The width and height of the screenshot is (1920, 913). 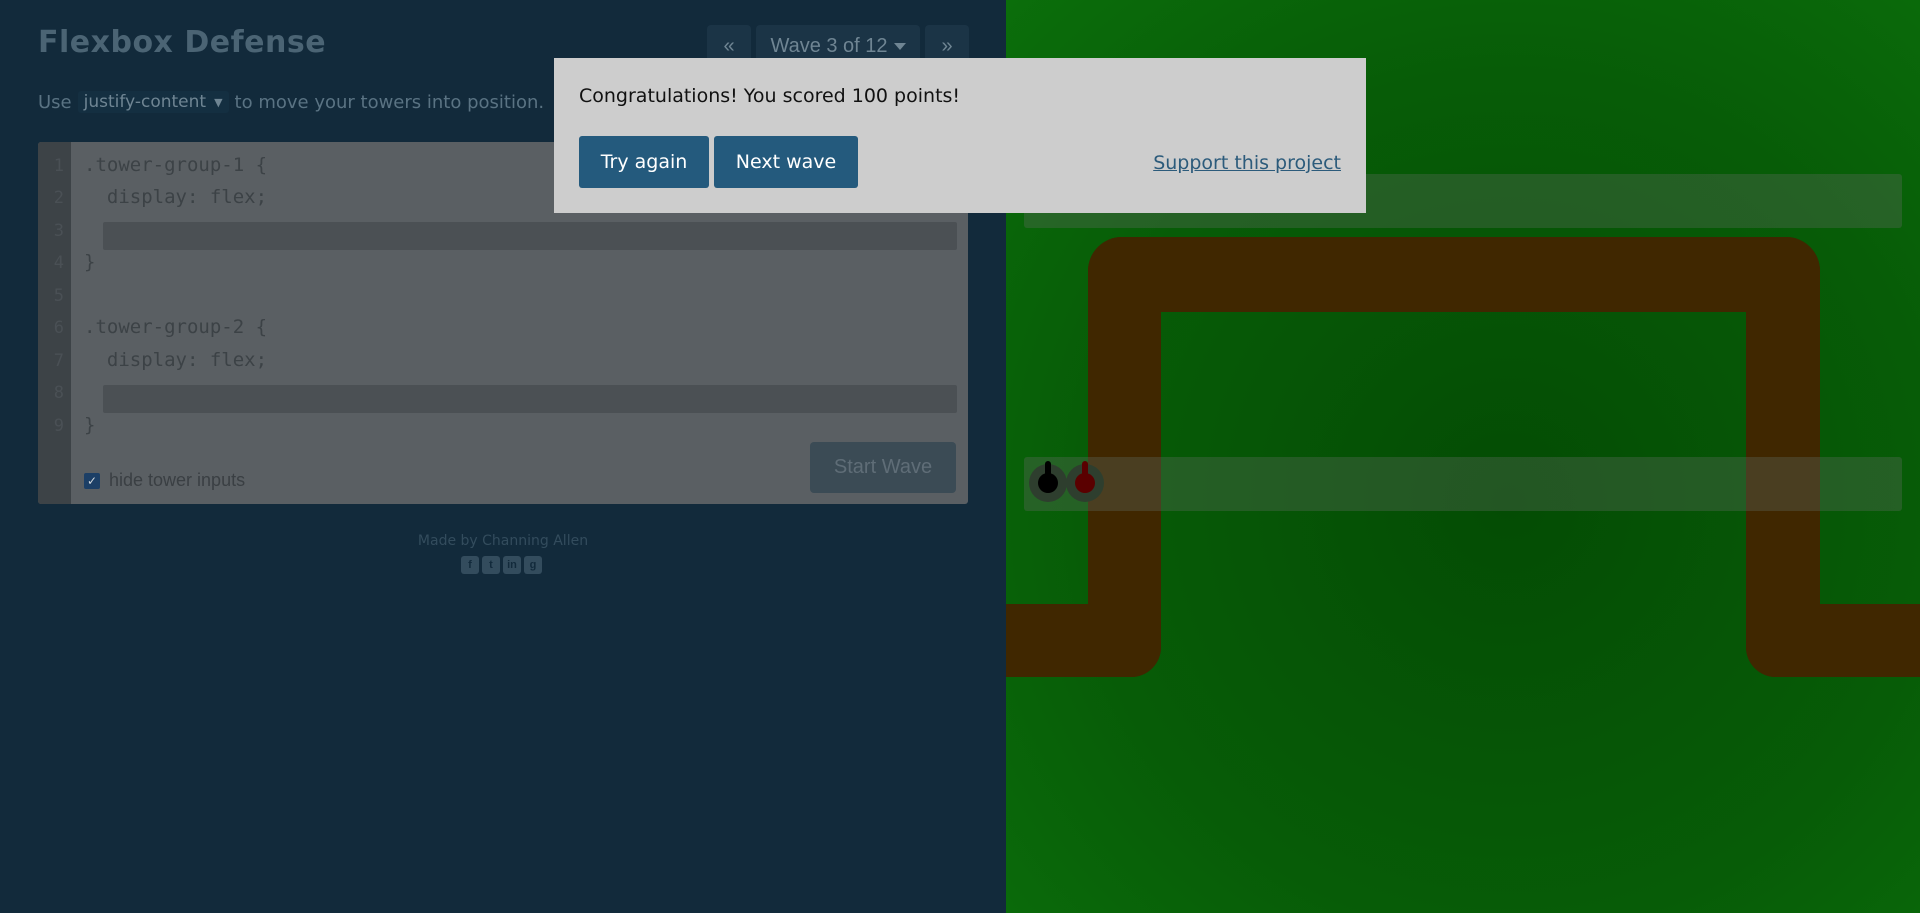 What do you see at coordinates (1247, 163) in the screenshot?
I see `support-project-link: Support this project` at bounding box center [1247, 163].